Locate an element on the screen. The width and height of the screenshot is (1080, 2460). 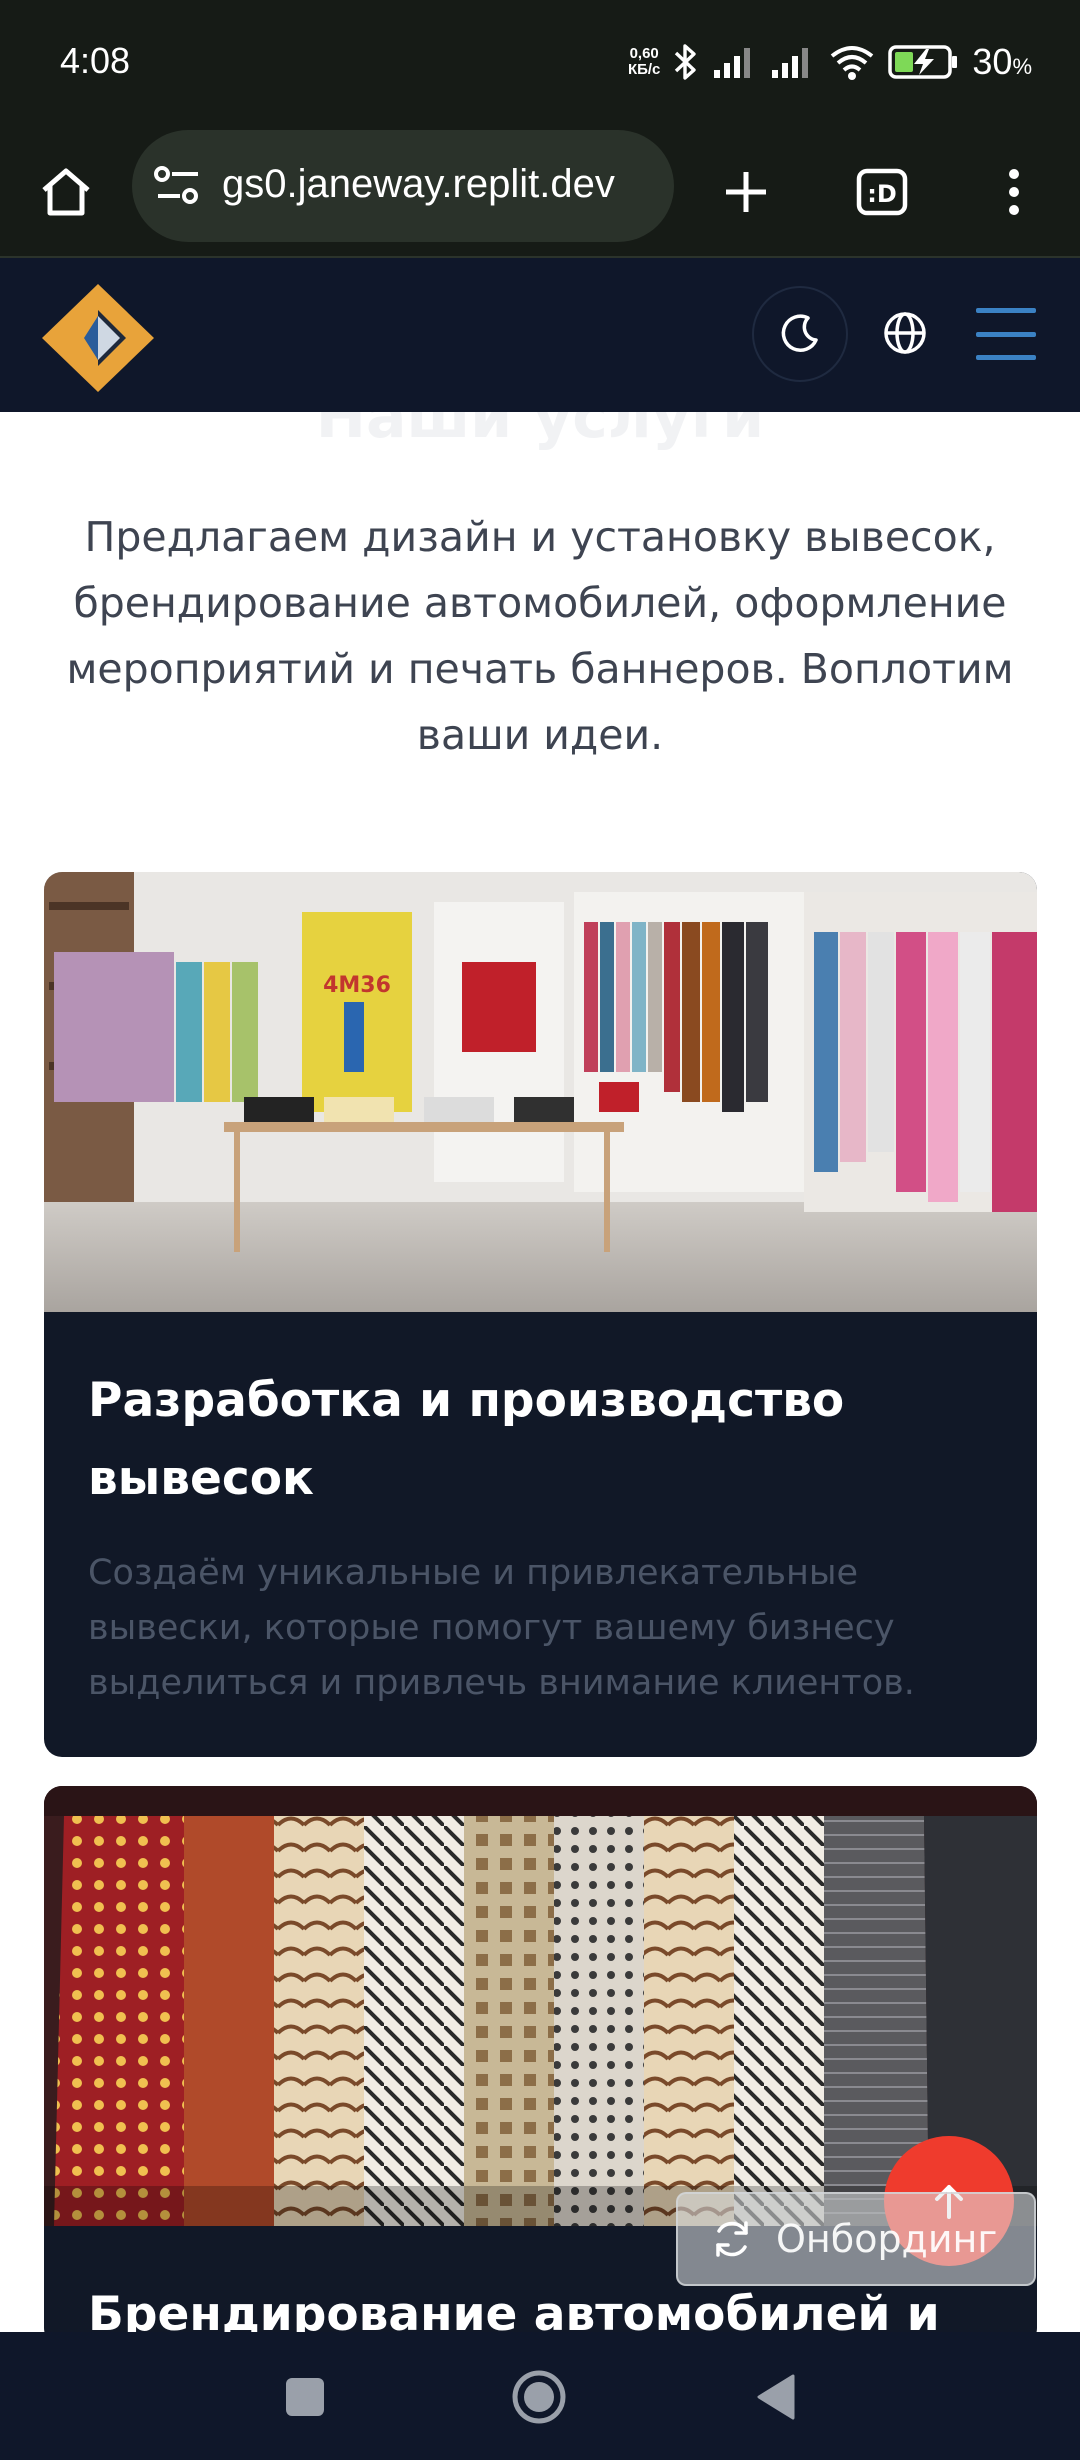
refresh-icon is located at coordinates (732, 2239).